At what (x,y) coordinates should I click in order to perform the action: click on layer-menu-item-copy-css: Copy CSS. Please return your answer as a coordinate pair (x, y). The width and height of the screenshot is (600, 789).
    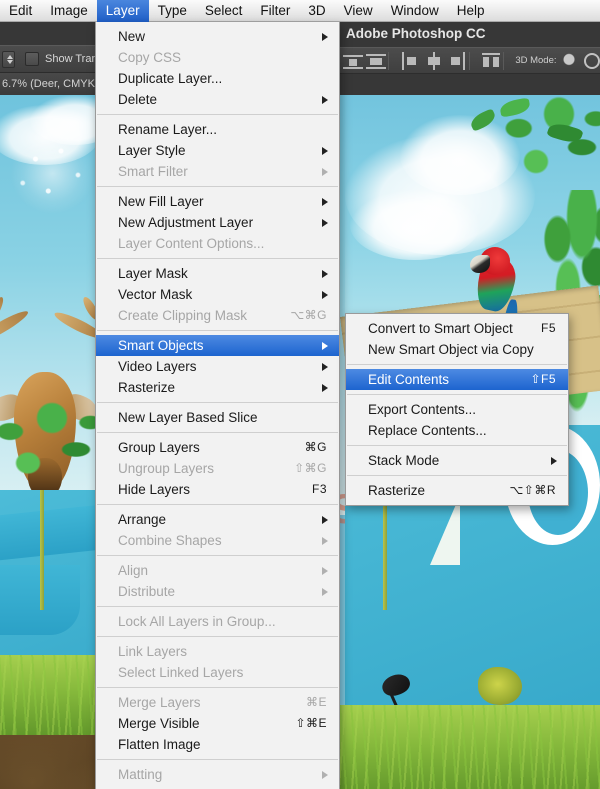
    Looking at the image, I should click on (217, 57).